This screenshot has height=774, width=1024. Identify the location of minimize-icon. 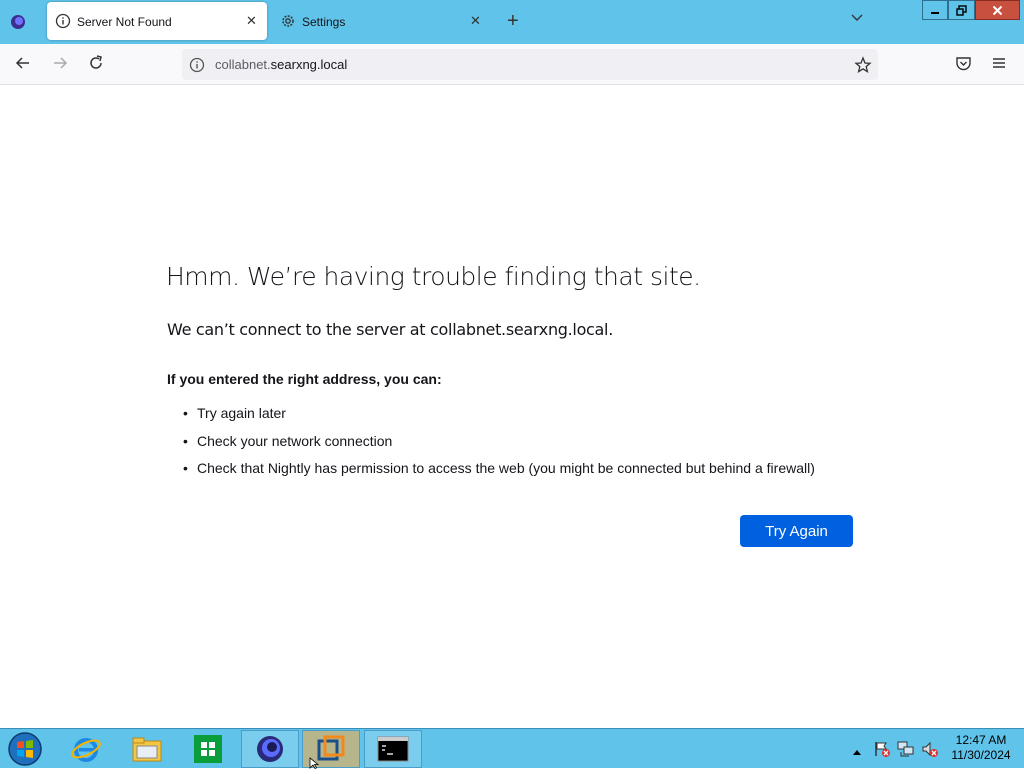
(935, 10).